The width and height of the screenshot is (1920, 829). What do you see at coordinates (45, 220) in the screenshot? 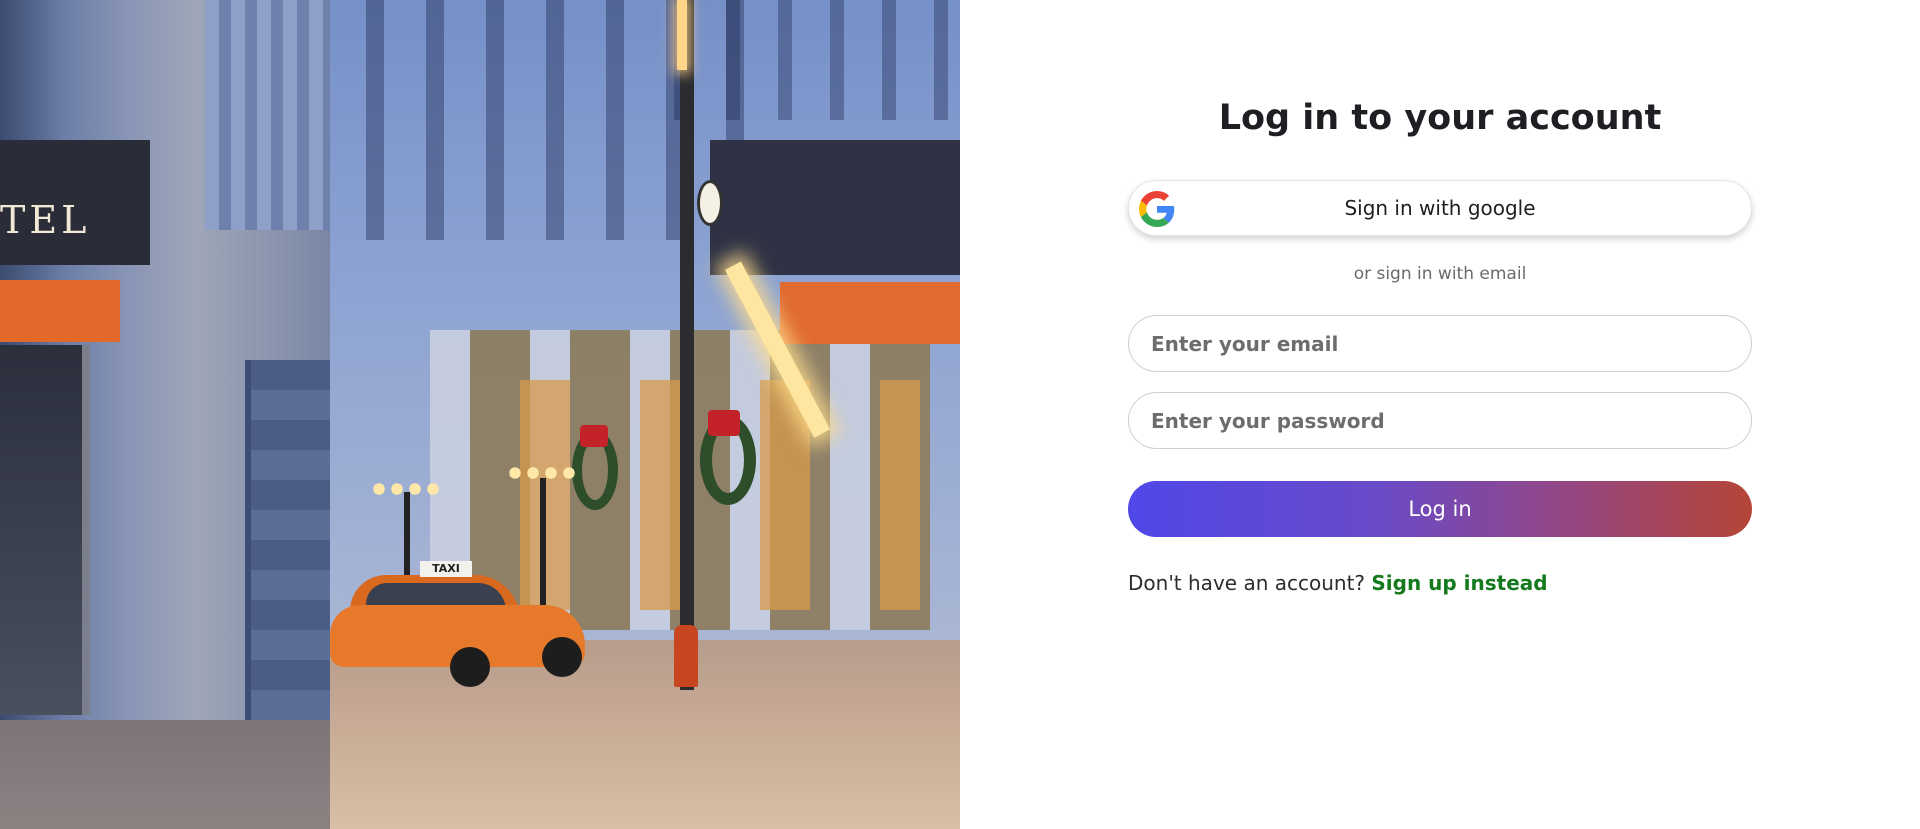
I see `hero-hotel-sign-text: TEL` at bounding box center [45, 220].